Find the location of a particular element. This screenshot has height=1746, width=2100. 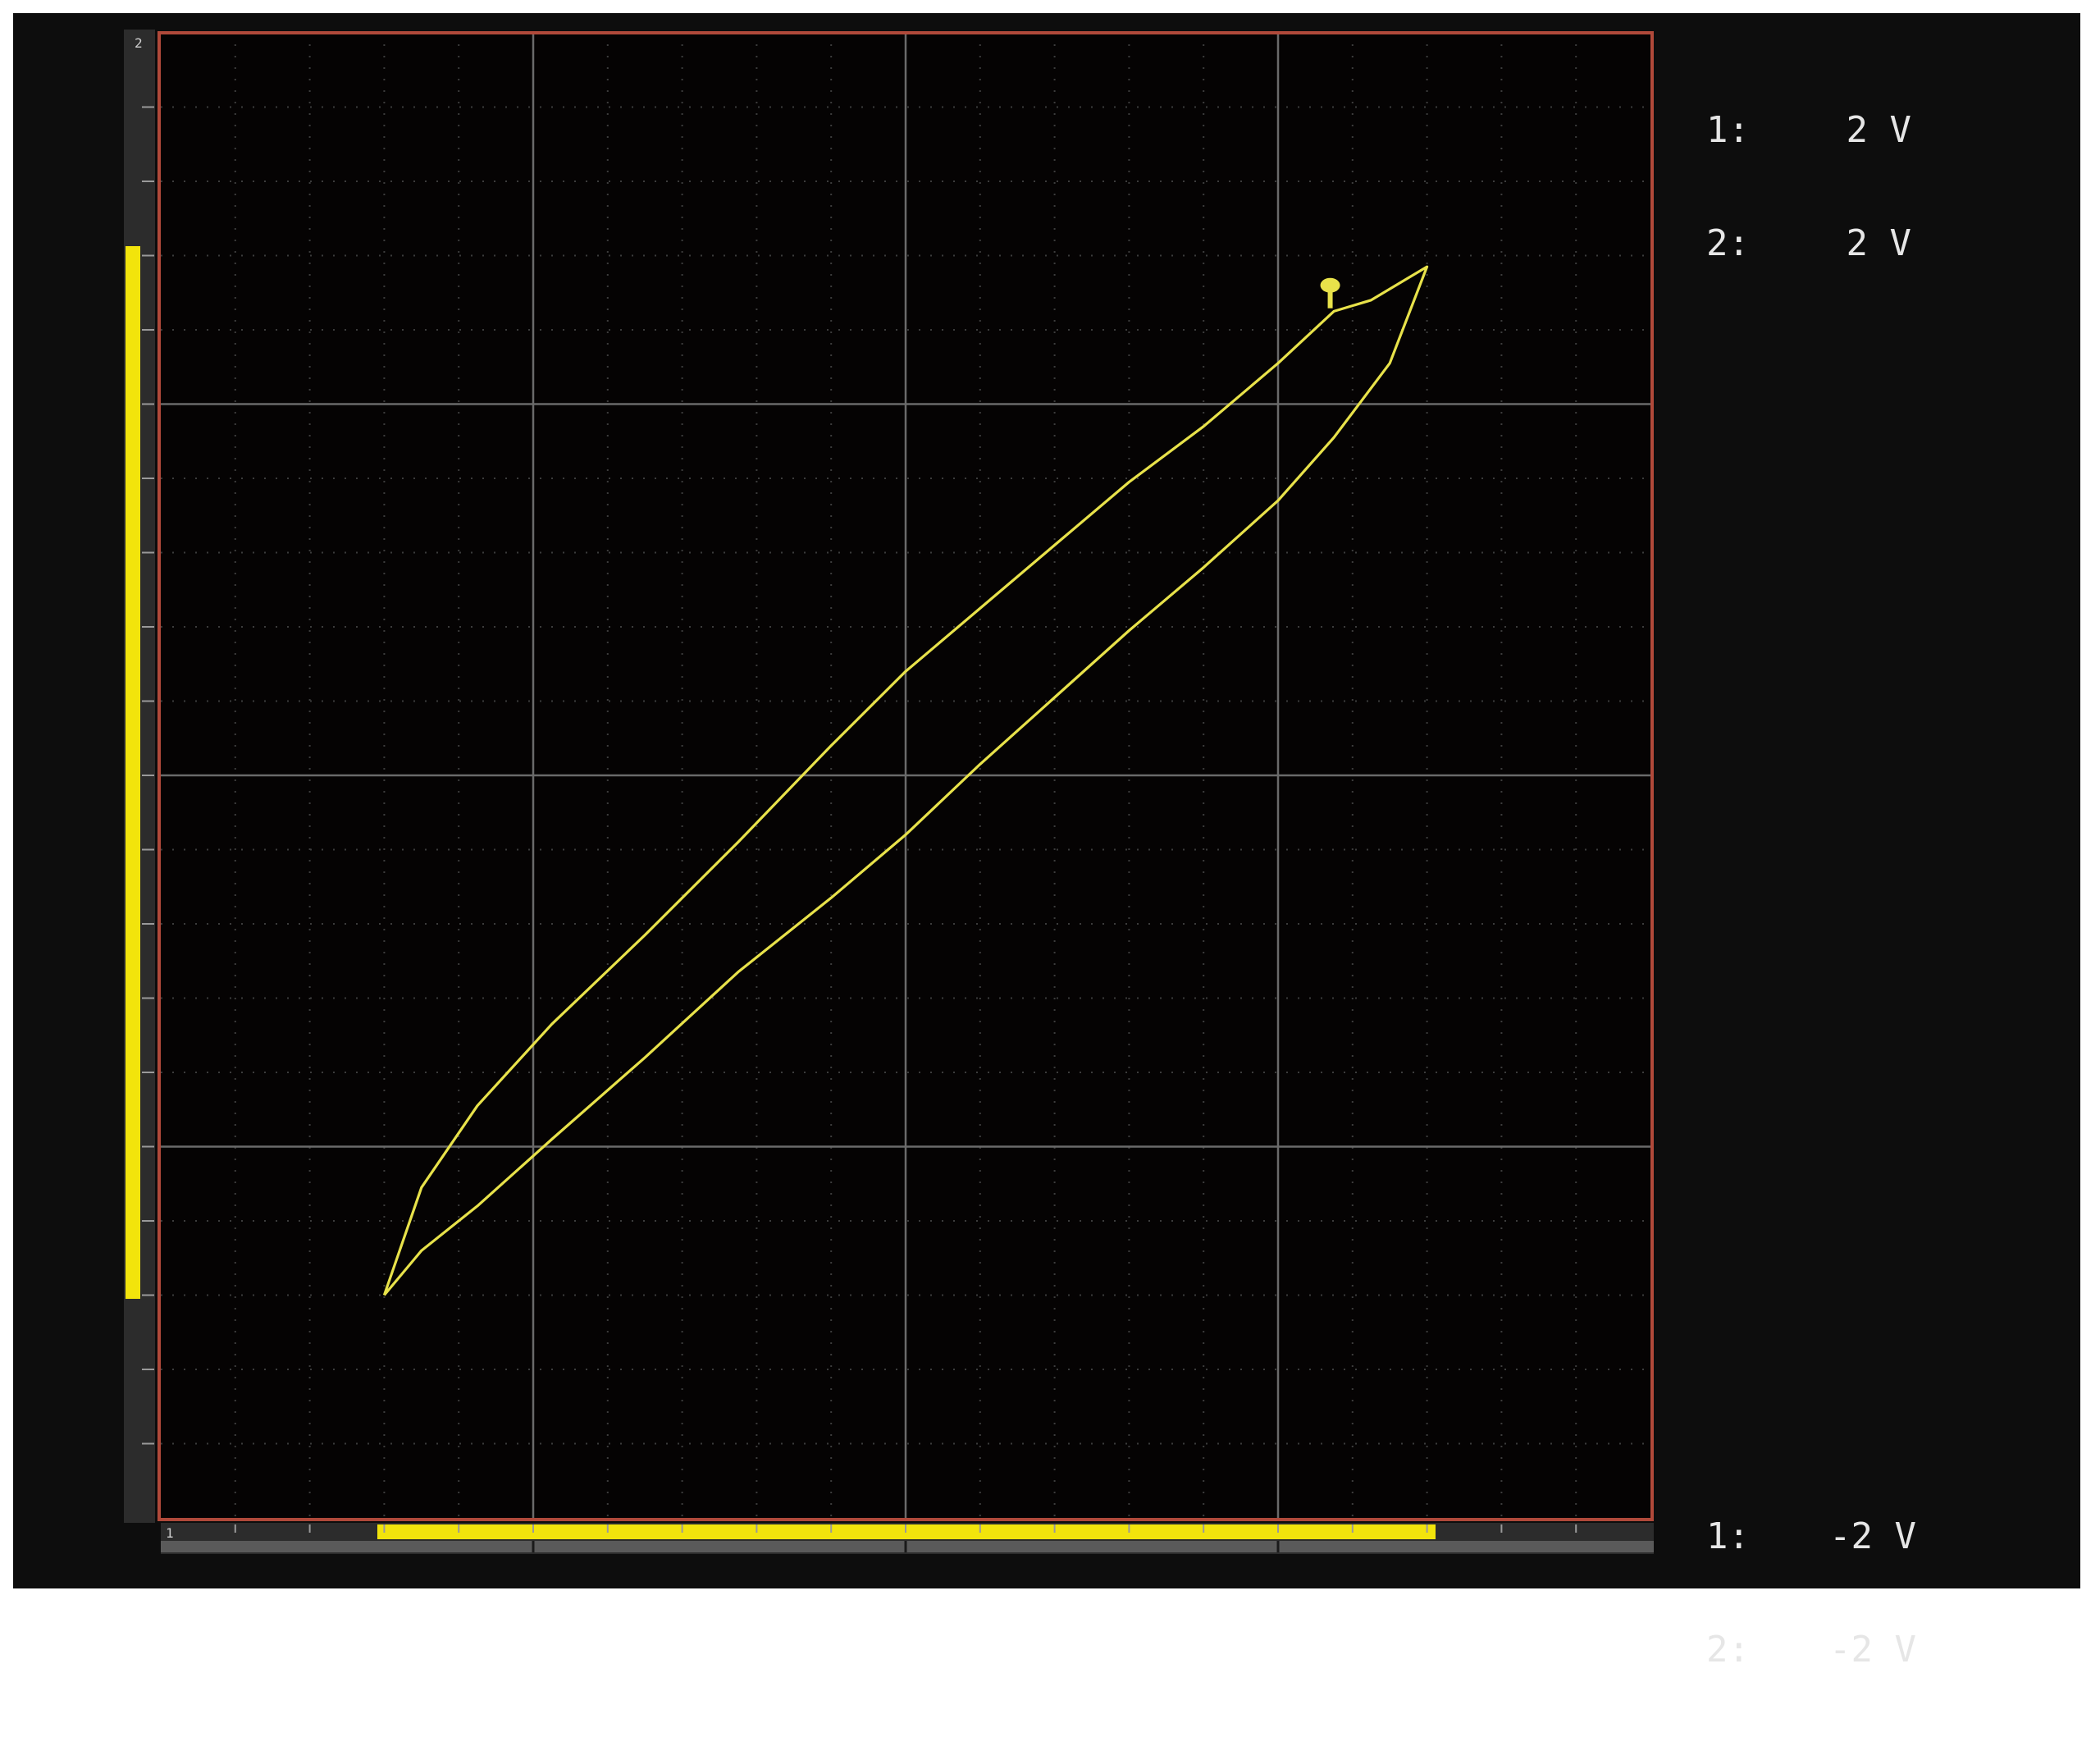

readout-row: 1: 2 V is located at coordinates (1808, 130).